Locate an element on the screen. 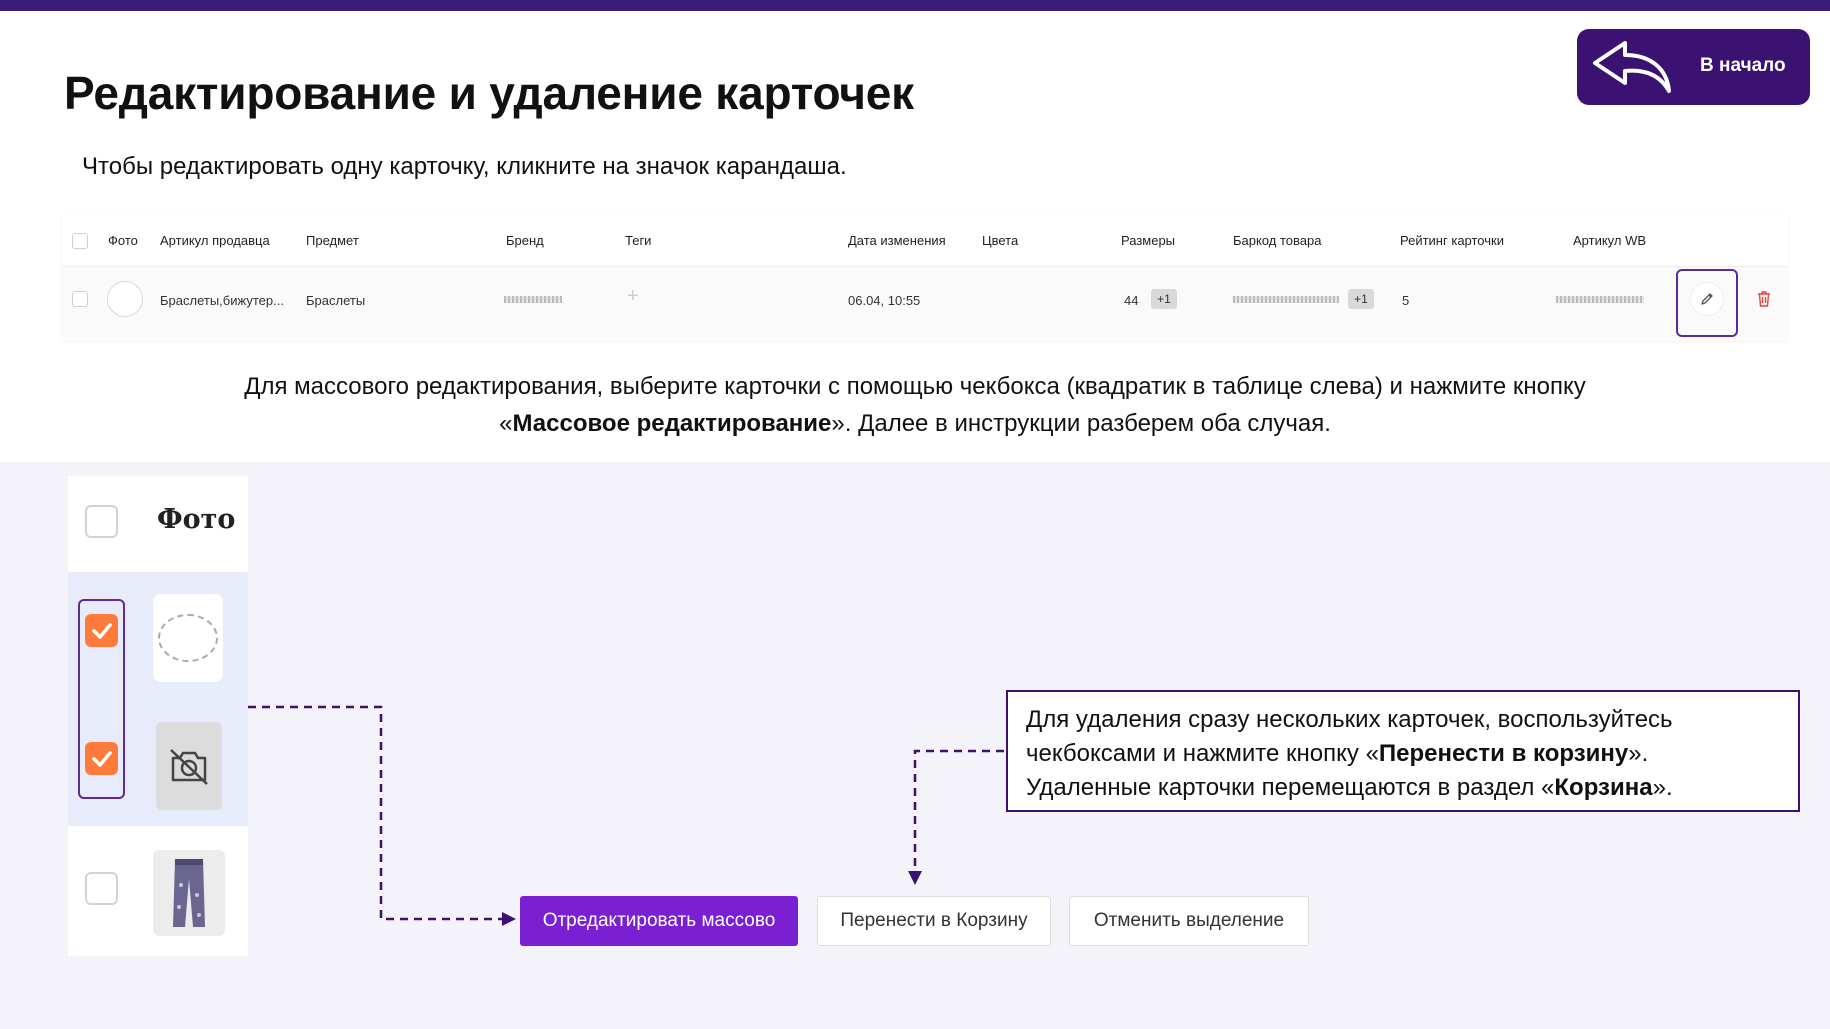 This screenshot has height=1029, width=1830. callout-part3: ». is located at coordinates (1662, 787).